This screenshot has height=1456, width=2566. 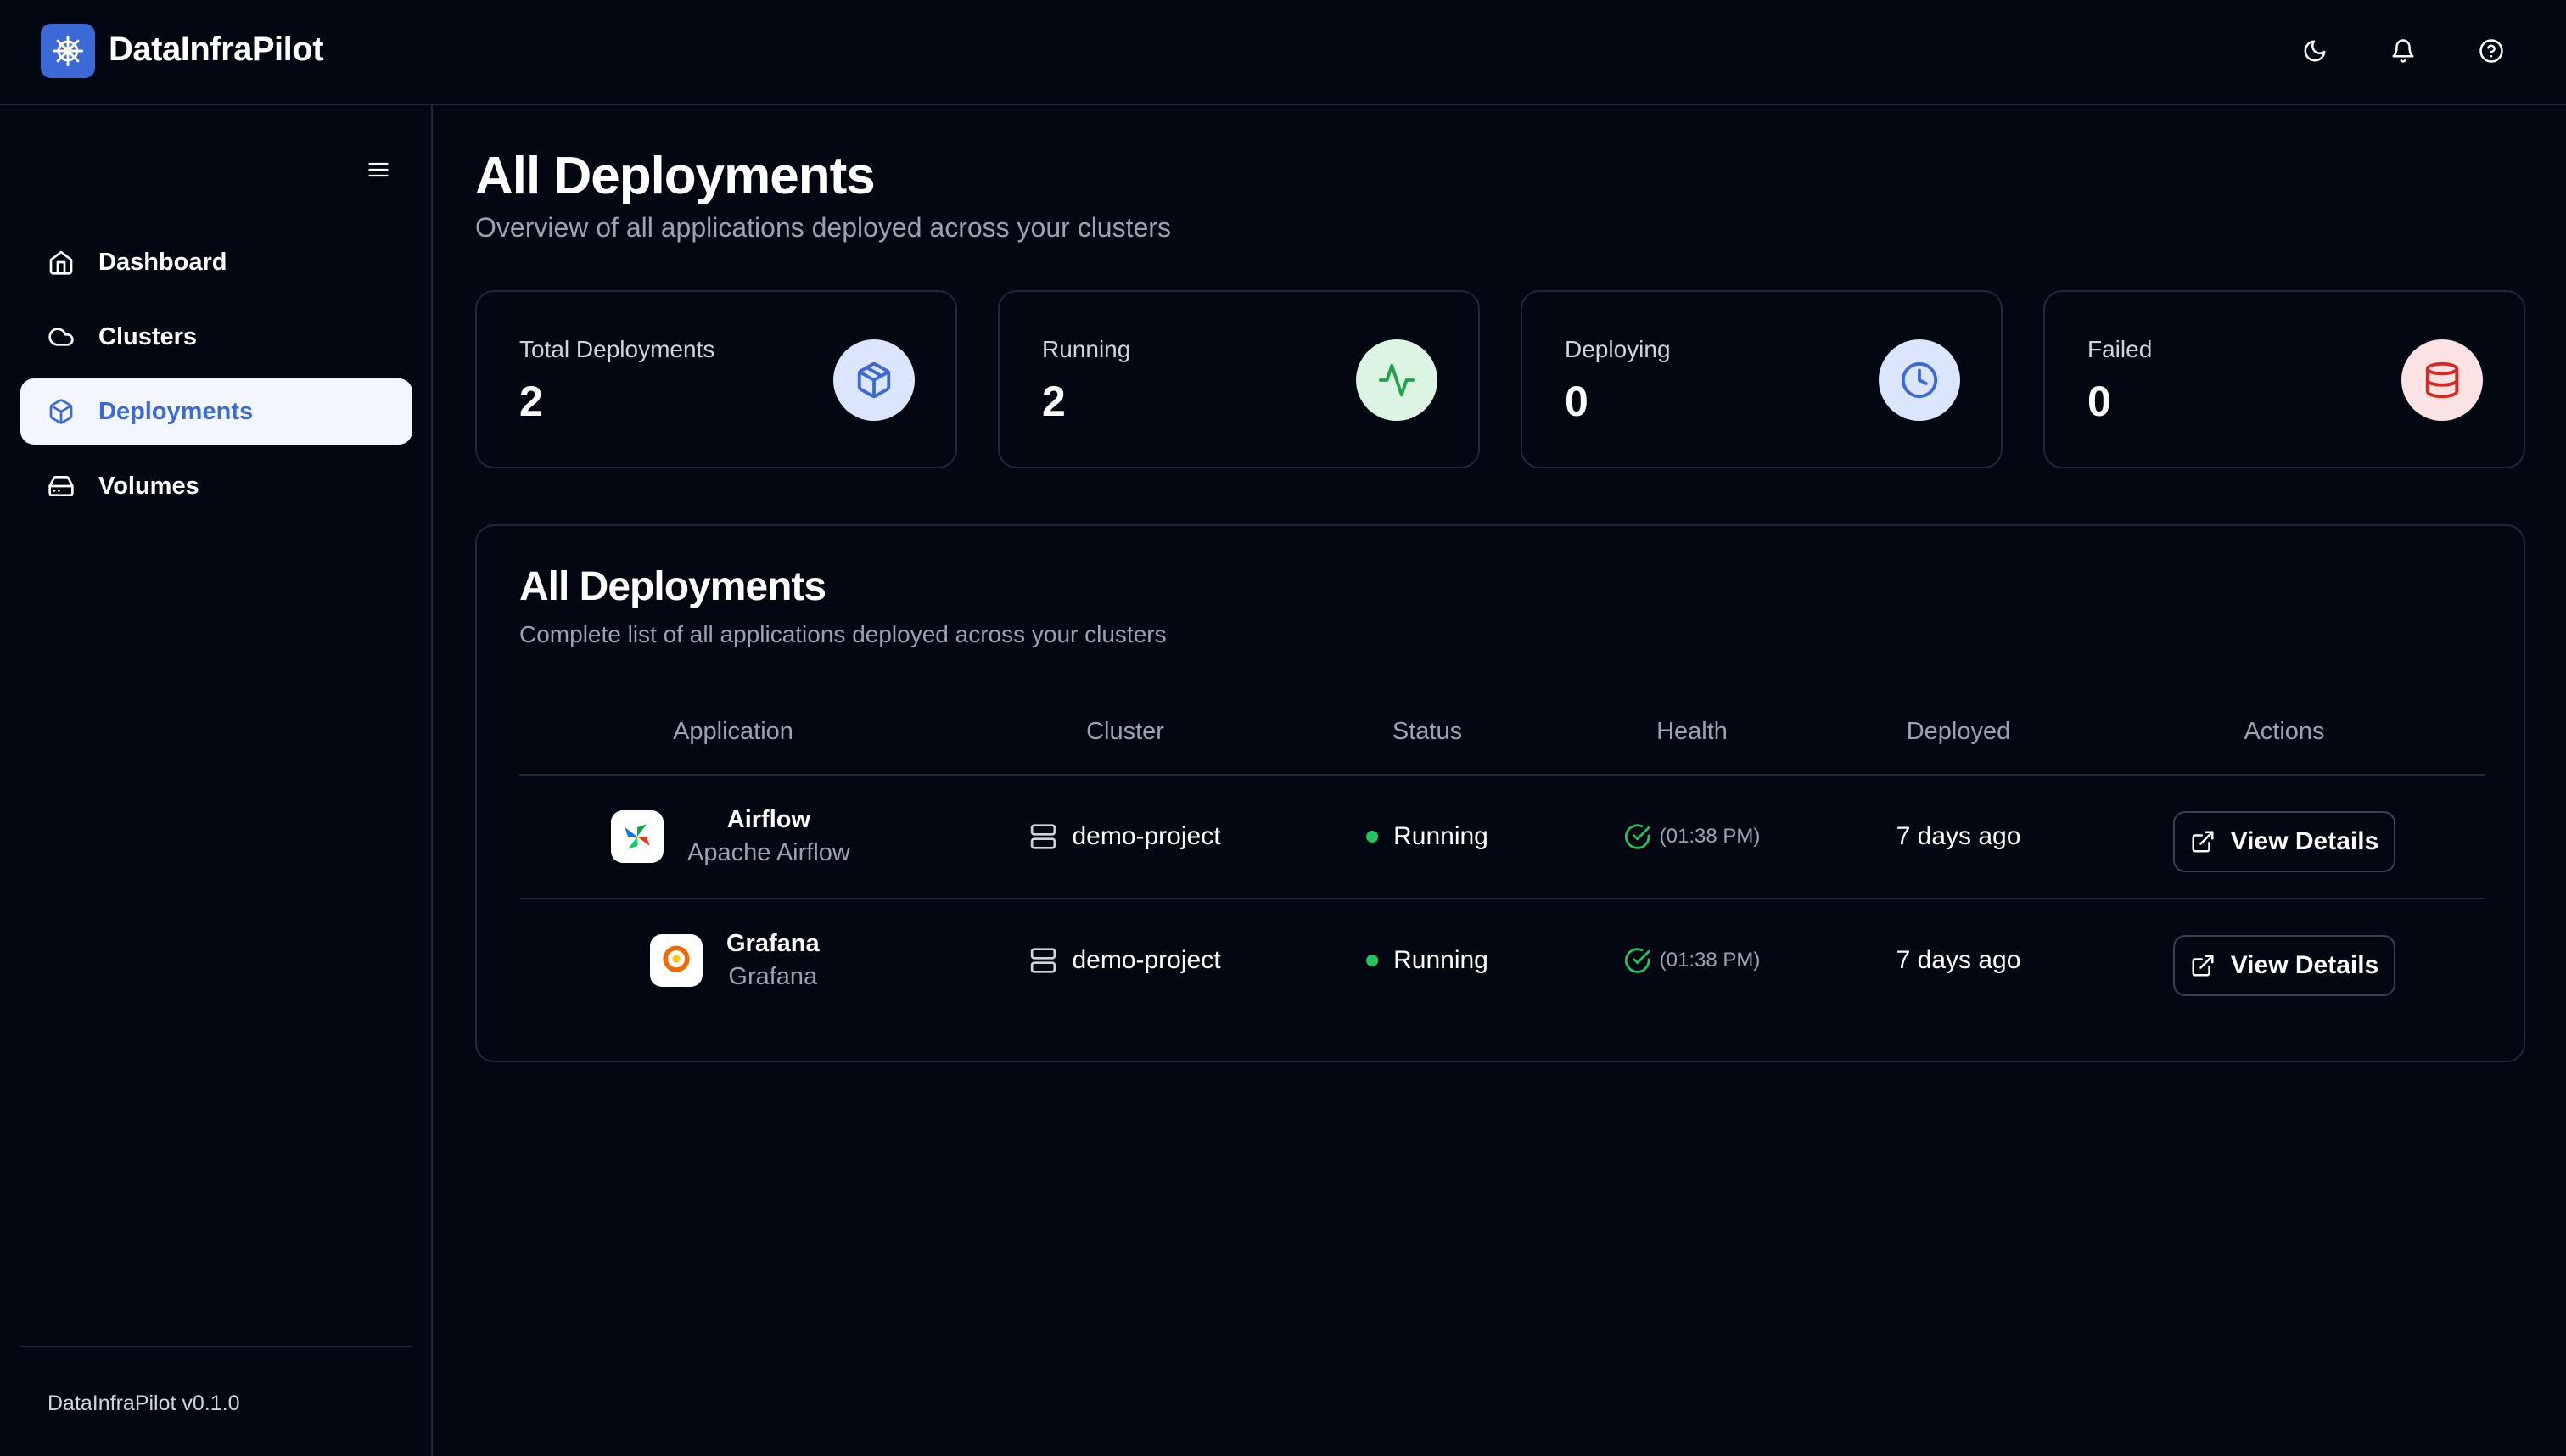 What do you see at coordinates (216, 337) in the screenshot?
I see `sidebar-item-clusters: Clusters` at bounding box center [216, 337].